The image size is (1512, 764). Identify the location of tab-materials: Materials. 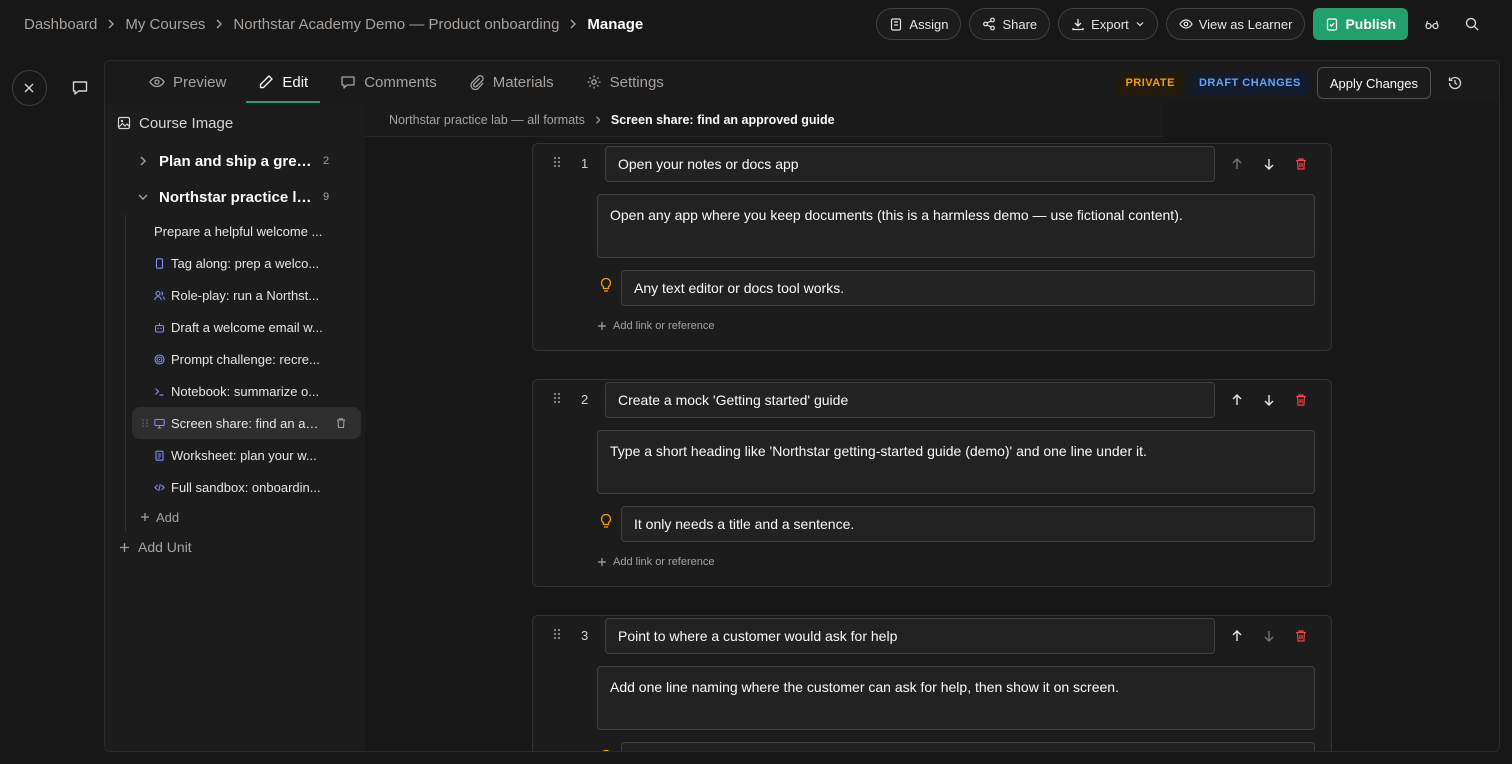
(511, 82).